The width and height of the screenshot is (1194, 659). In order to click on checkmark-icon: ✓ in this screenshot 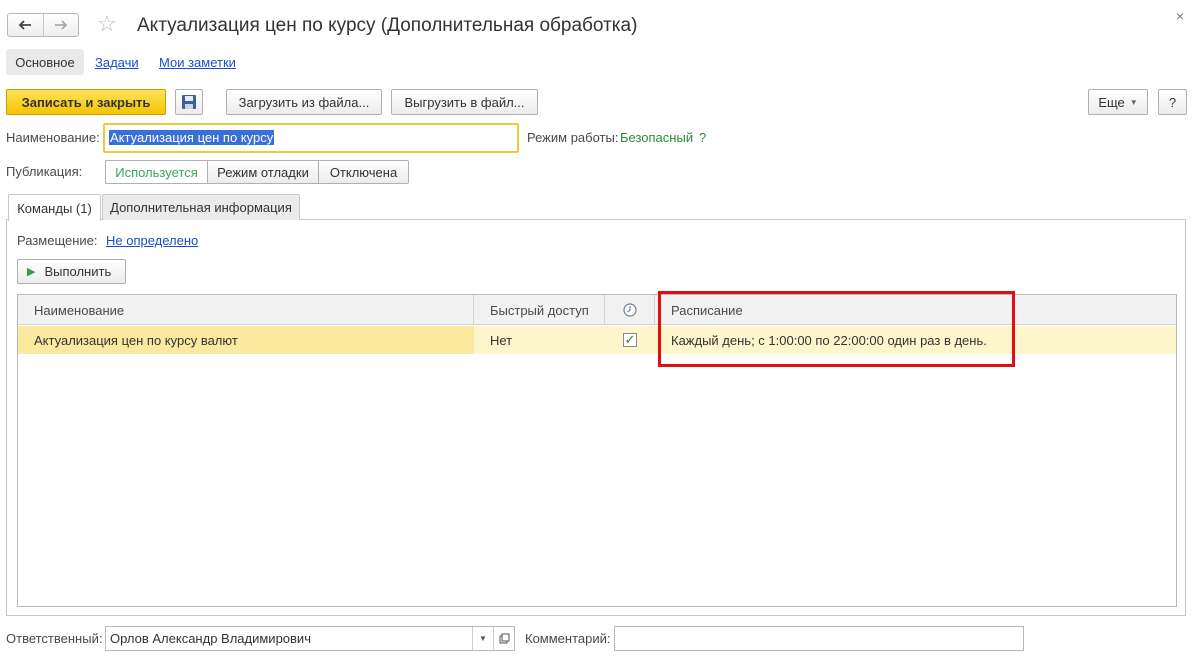, I will do `click(630, 339)`.